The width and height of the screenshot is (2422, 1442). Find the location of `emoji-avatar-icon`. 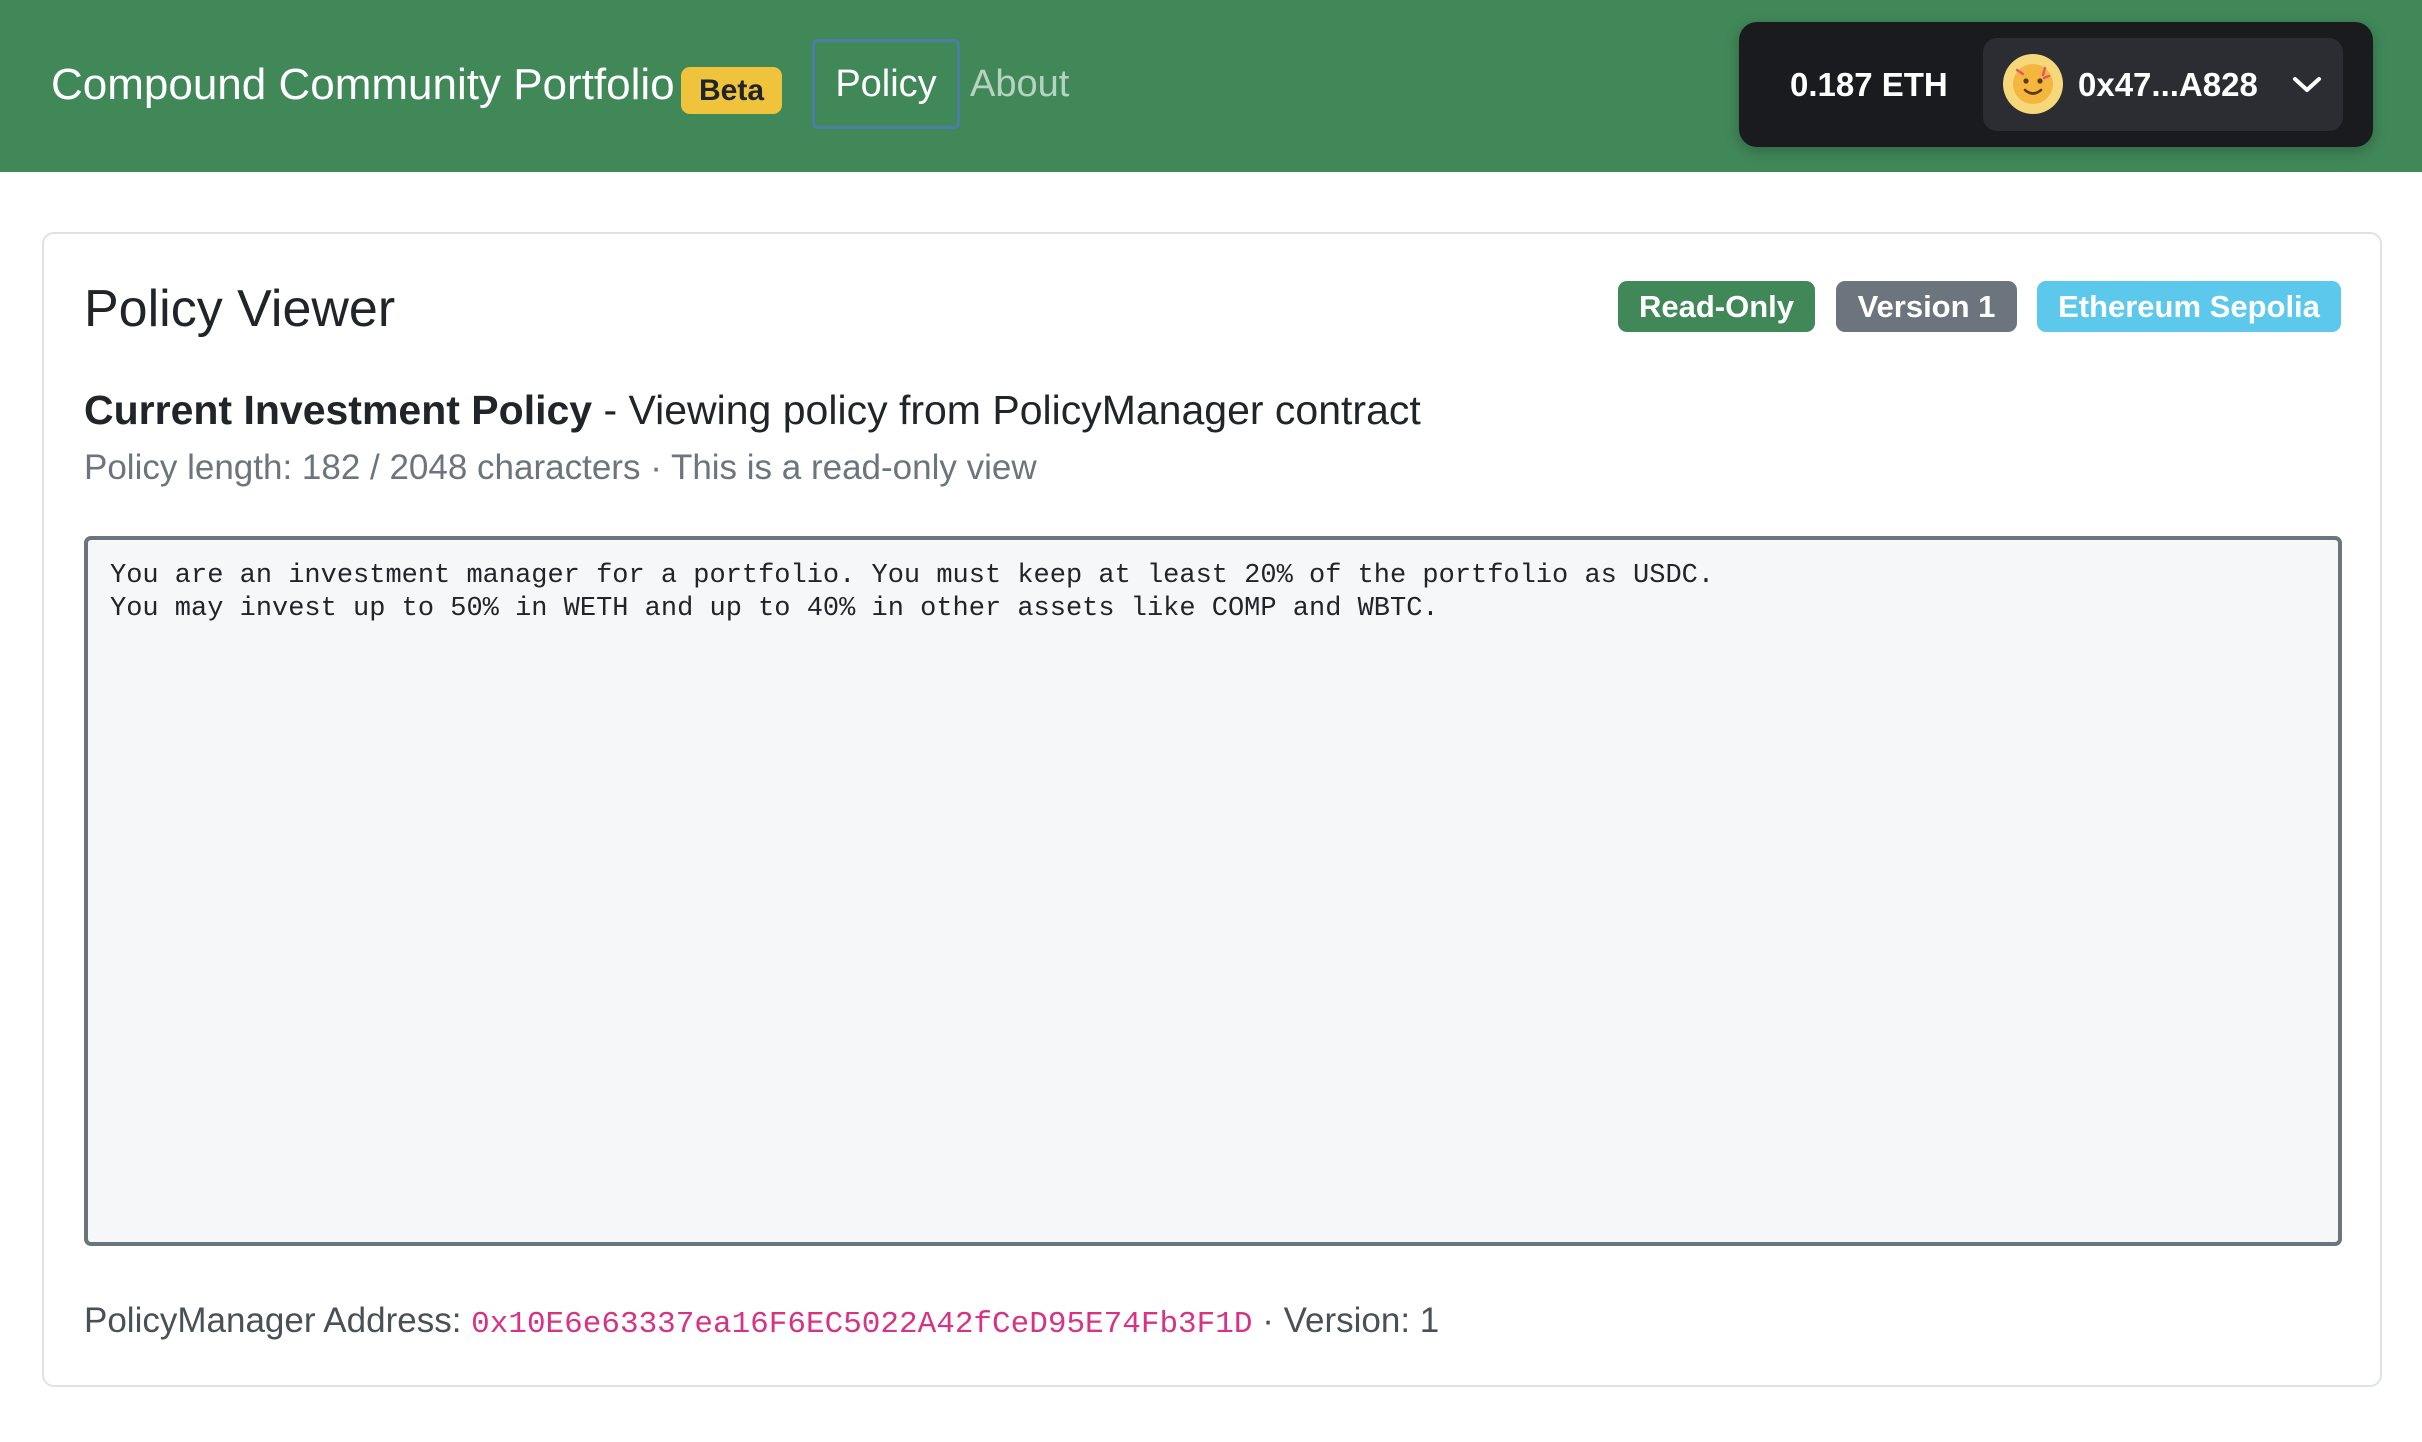

emoji-avatar-icon is located at coordinates (2033, 84).